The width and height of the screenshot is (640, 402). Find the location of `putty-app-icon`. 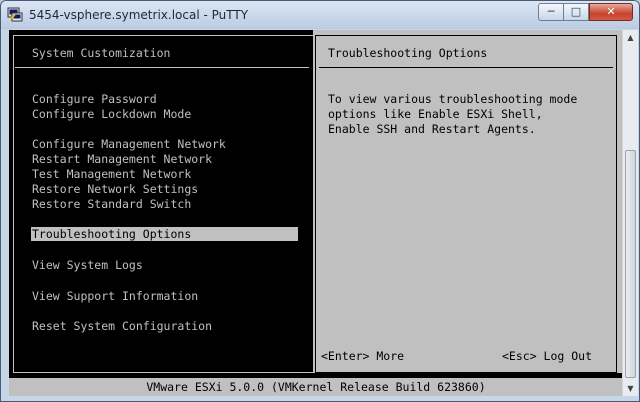

putty-app-icon is located at coordinates (15, 14).